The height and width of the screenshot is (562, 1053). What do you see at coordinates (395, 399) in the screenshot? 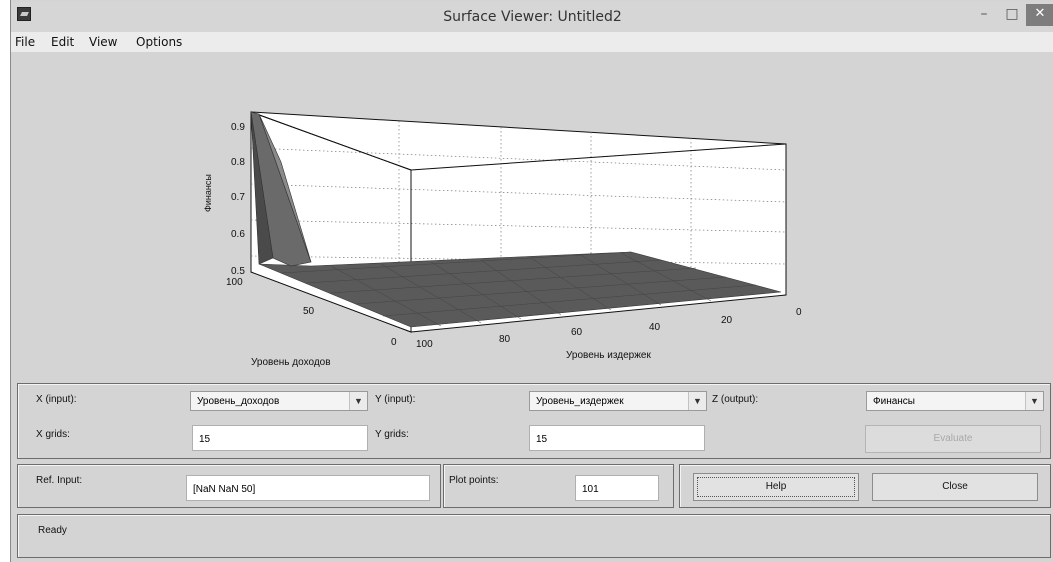
I see `y-input-label: Y (input):` at bounding box center [395, 399].